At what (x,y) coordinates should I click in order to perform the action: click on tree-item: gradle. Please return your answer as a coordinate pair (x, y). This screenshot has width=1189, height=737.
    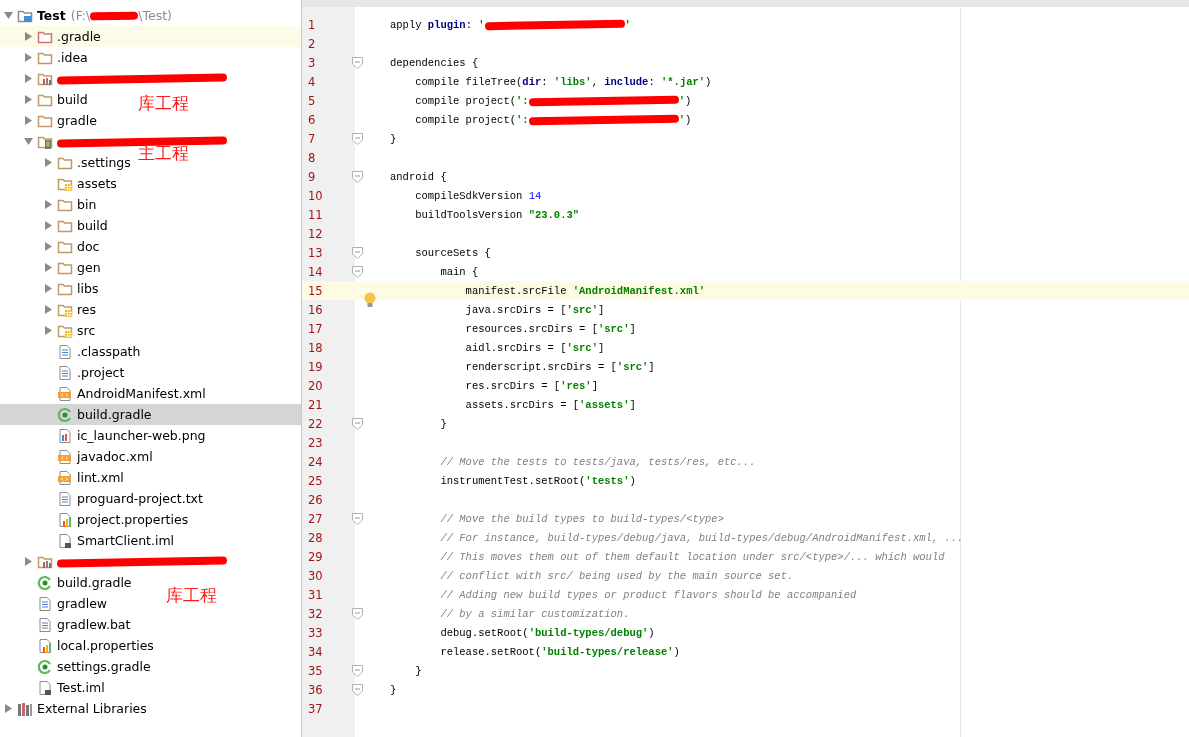
    Looking at the image, I should click on (48, 120).